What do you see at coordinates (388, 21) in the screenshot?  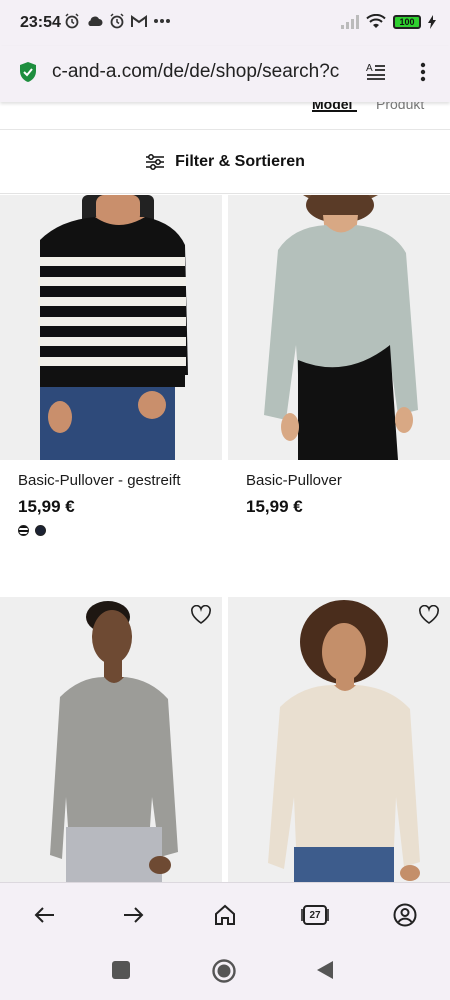 I see `status-system-icons: 100` at bounding box center [388, 21].